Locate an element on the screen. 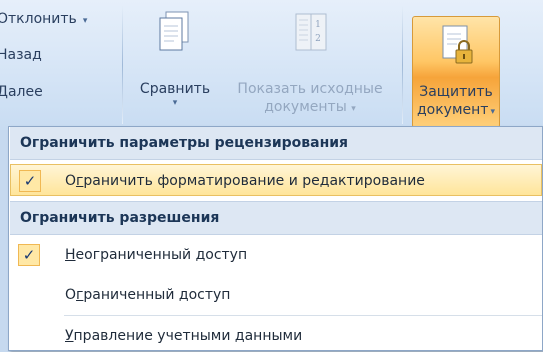  compare-label: Сравнить is located at coordinates (175, 89).